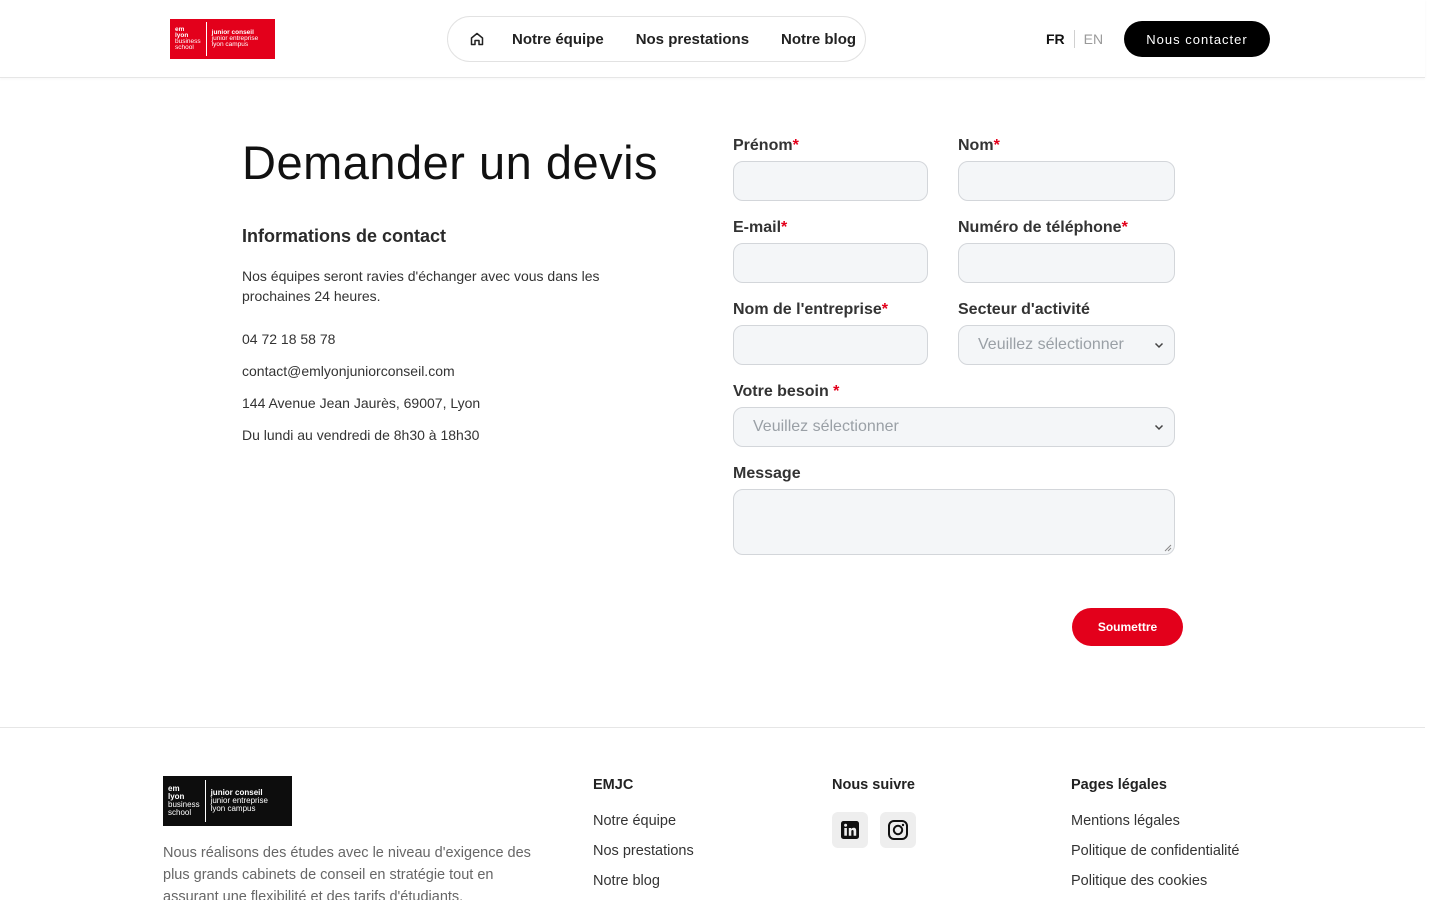 The height and width of the screenshot is (900, 1440). What do you see at coordinates (344, 236) in the screenshot?
I see `contact-info-title: Informations de contact` at bounding box center [344, 236].